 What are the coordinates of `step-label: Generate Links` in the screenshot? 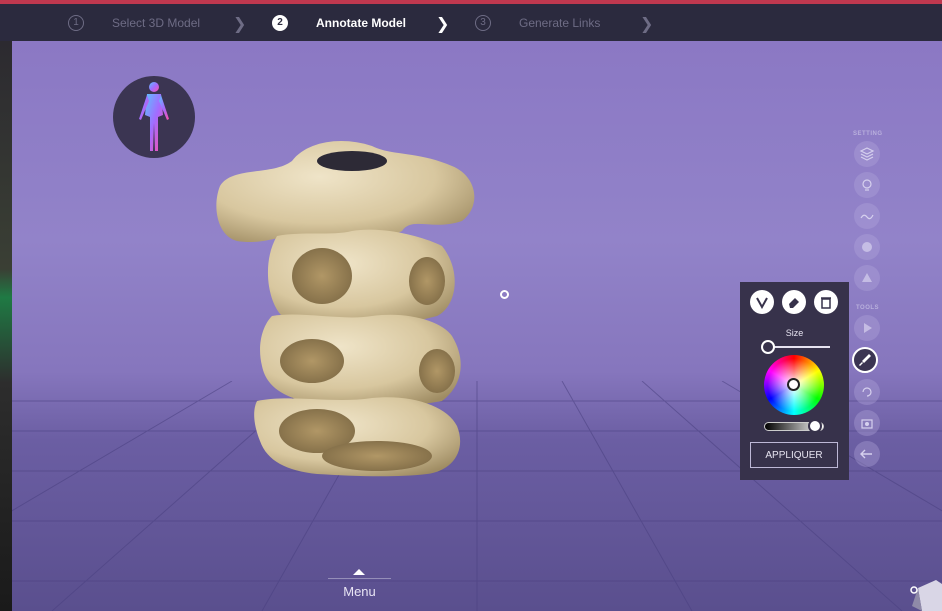 It's located at (560, 22).